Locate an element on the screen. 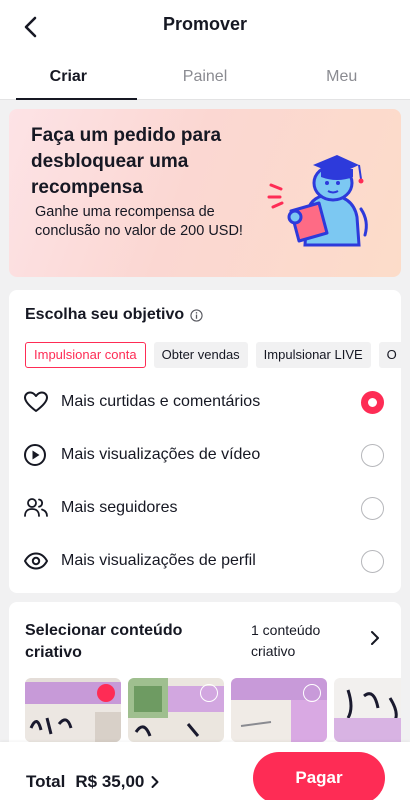 Image resolution: width=410 pixels, height=800 pixels. chip-impulsionar-live: Impulsionar LIVE is located at coordinates (313, 355).